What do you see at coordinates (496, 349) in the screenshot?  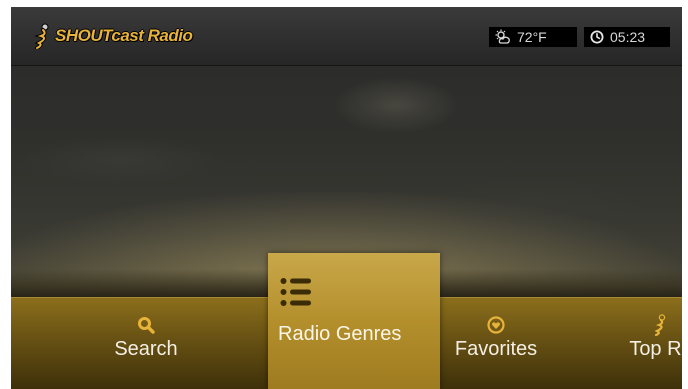 I see `menu-item-label: Favorites` at bounding box center [496, 349].